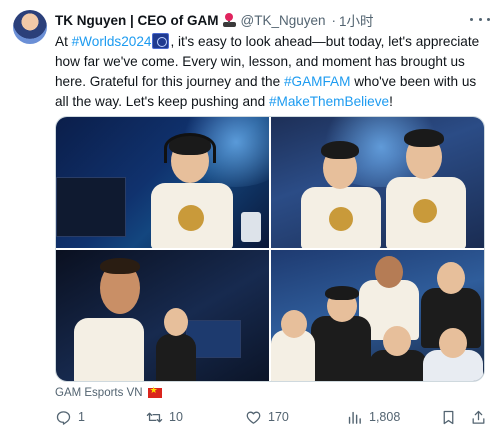 The width and height of the screenshot is (500, 440). What do you see at coordinates (478, 417) in the screenshot?
I see `share-icon` at bounding box center [478, 417].